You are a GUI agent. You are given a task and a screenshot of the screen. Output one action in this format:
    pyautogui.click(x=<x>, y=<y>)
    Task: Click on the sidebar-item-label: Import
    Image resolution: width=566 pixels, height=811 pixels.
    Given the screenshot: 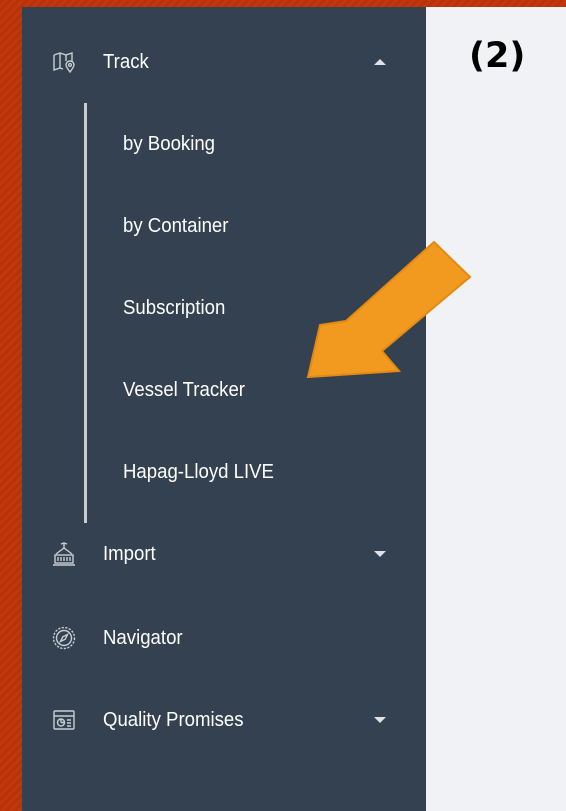 What is the action you would take?
    pyautogui.click(x=129, y=553)
    